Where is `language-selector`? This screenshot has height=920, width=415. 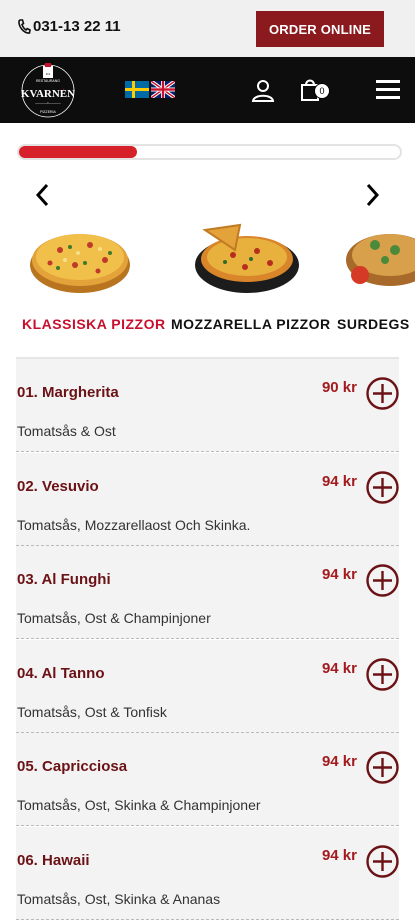 language-selector is located at coordinates (150, 89).